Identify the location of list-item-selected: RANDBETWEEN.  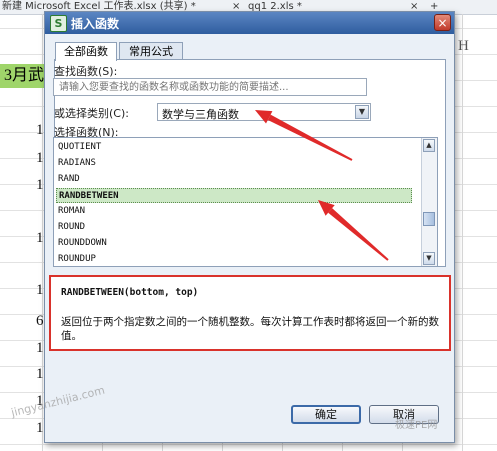
(234, 195).